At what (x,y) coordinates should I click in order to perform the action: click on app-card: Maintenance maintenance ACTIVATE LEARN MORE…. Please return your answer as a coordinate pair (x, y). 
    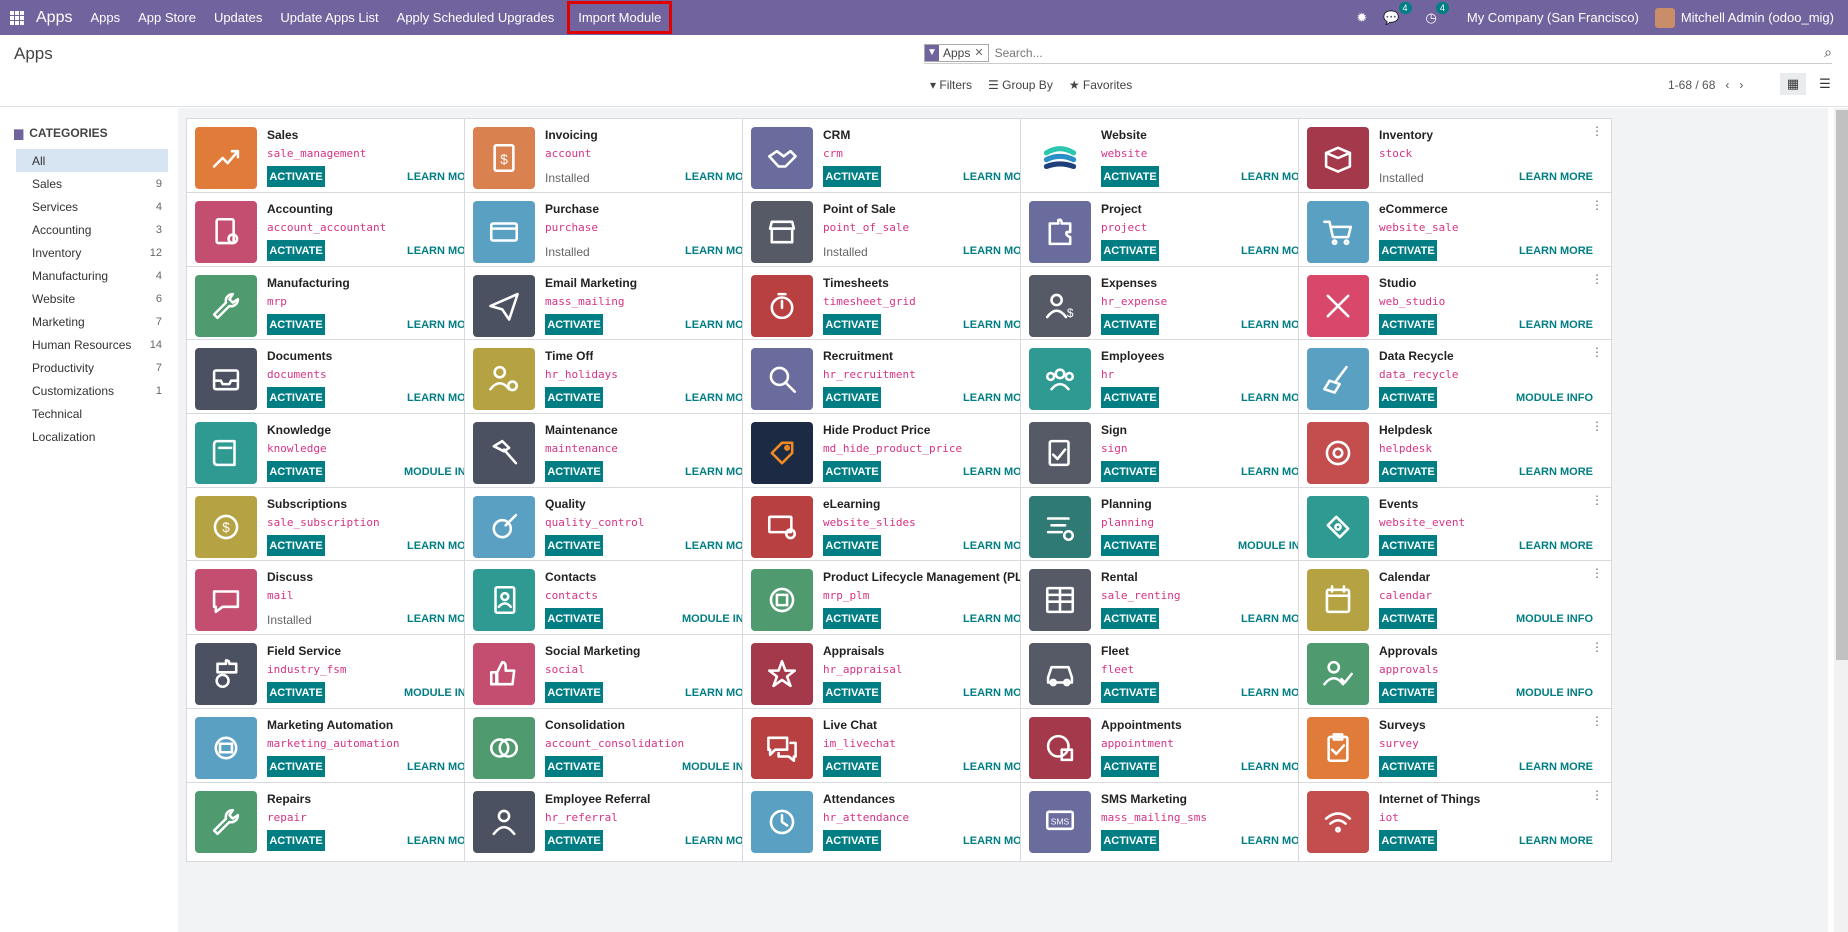
    Looking at the image, I should click on (621, 453).